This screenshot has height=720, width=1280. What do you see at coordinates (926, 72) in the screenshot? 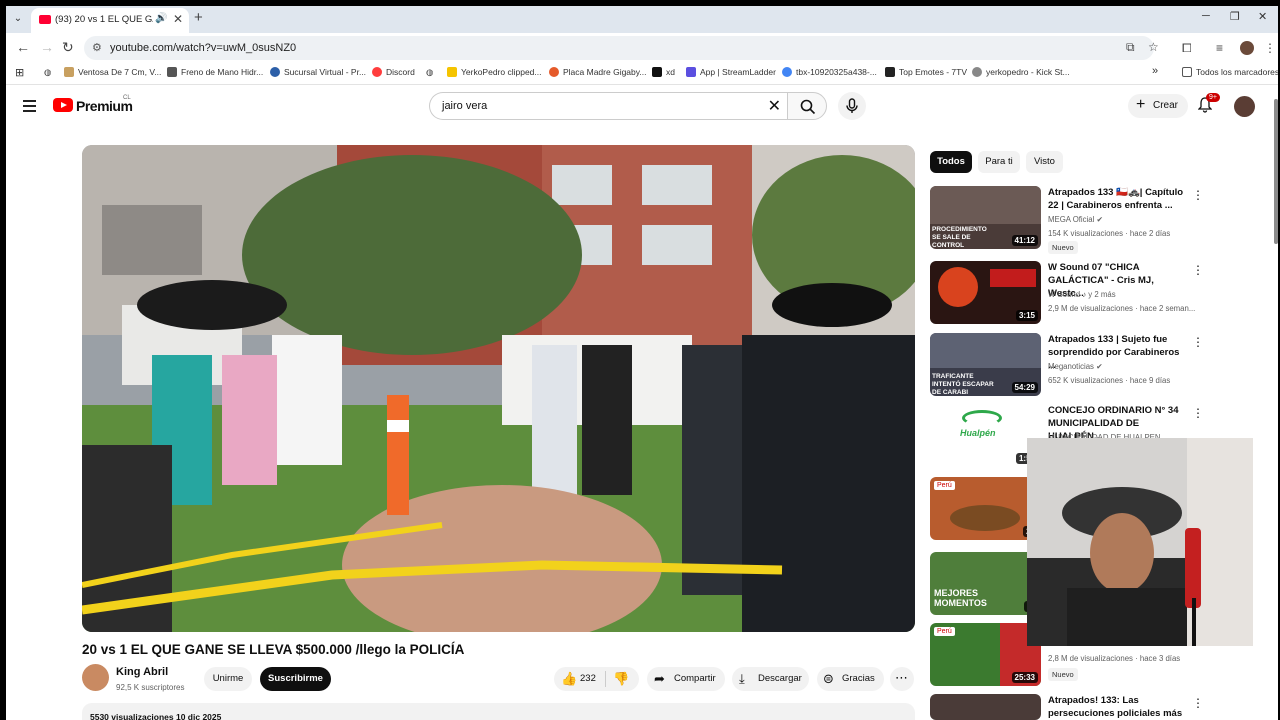
I see `bookmark-item: Top Emotes - 7TV` at bounding box center [926, 72].